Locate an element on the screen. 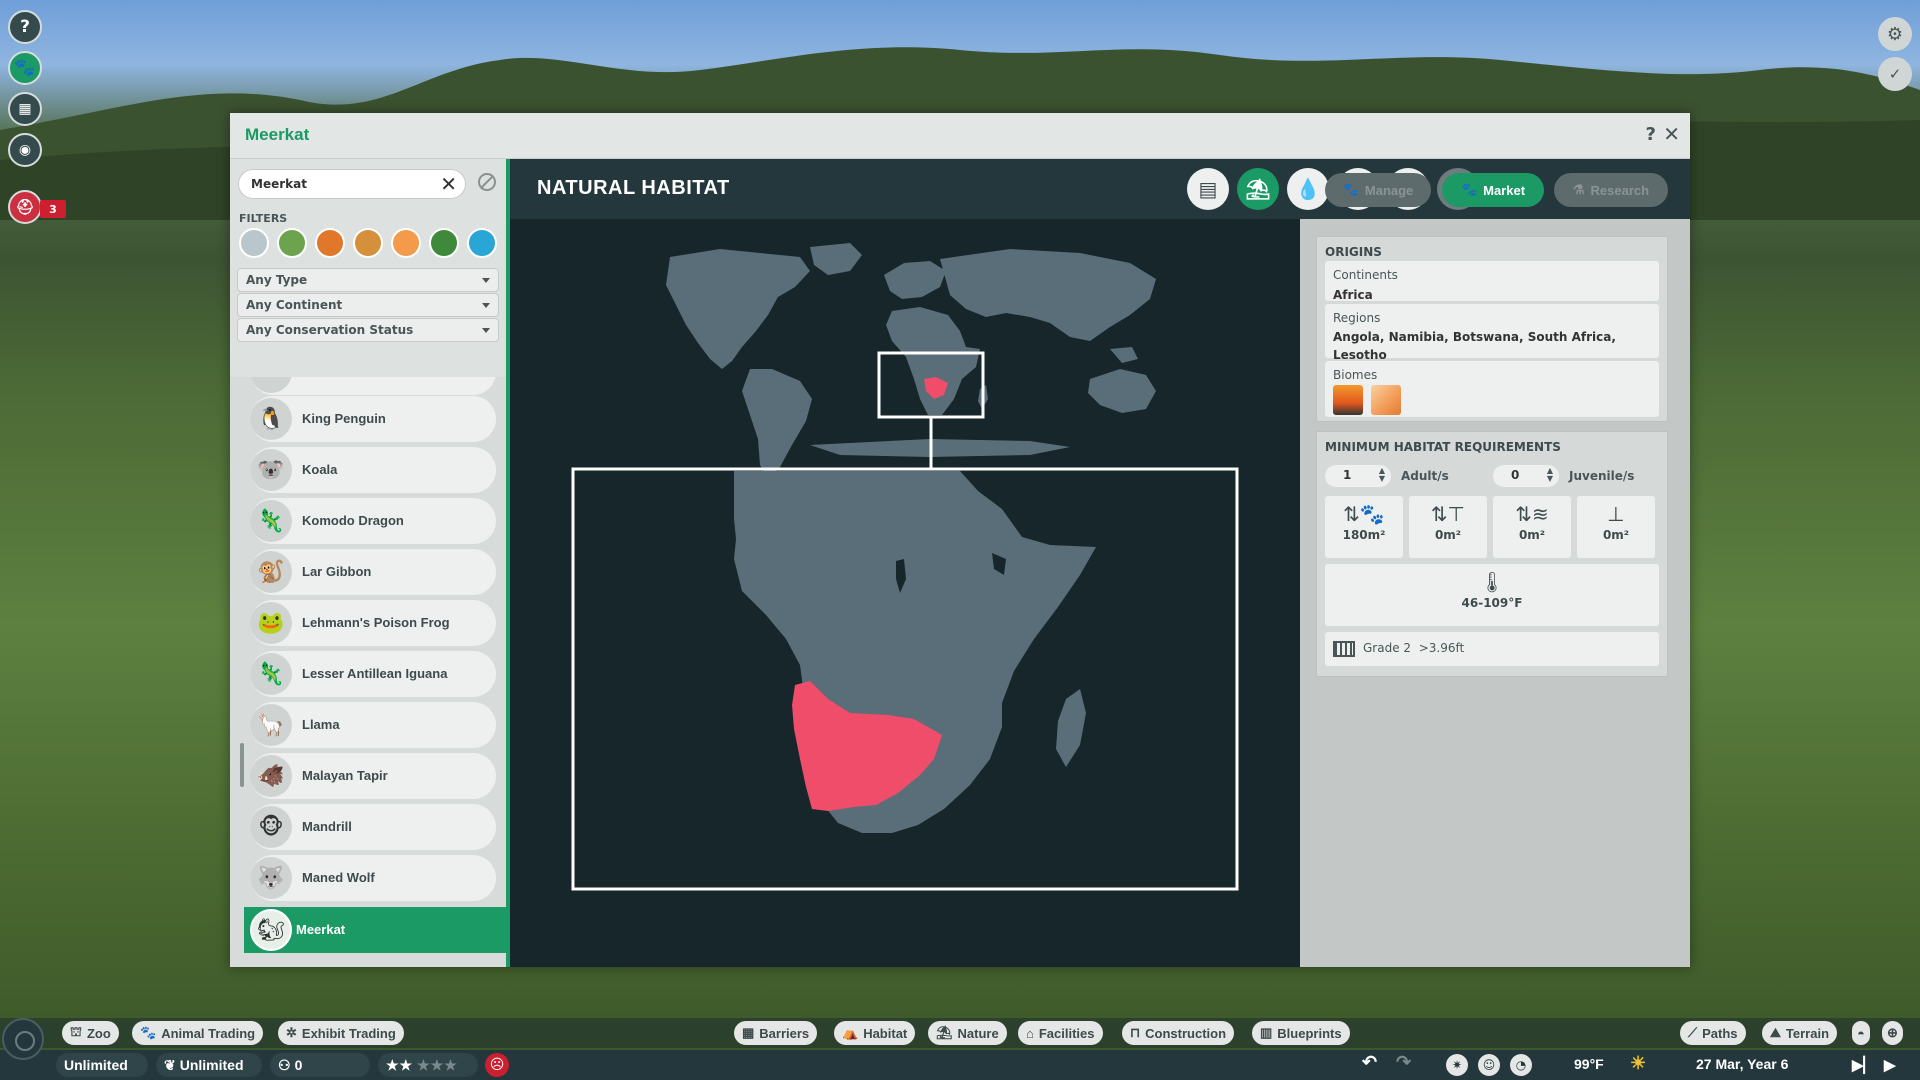  exhibit-trading-button: ✲ Exhibit Trading is located at coordinates (341, 1033).